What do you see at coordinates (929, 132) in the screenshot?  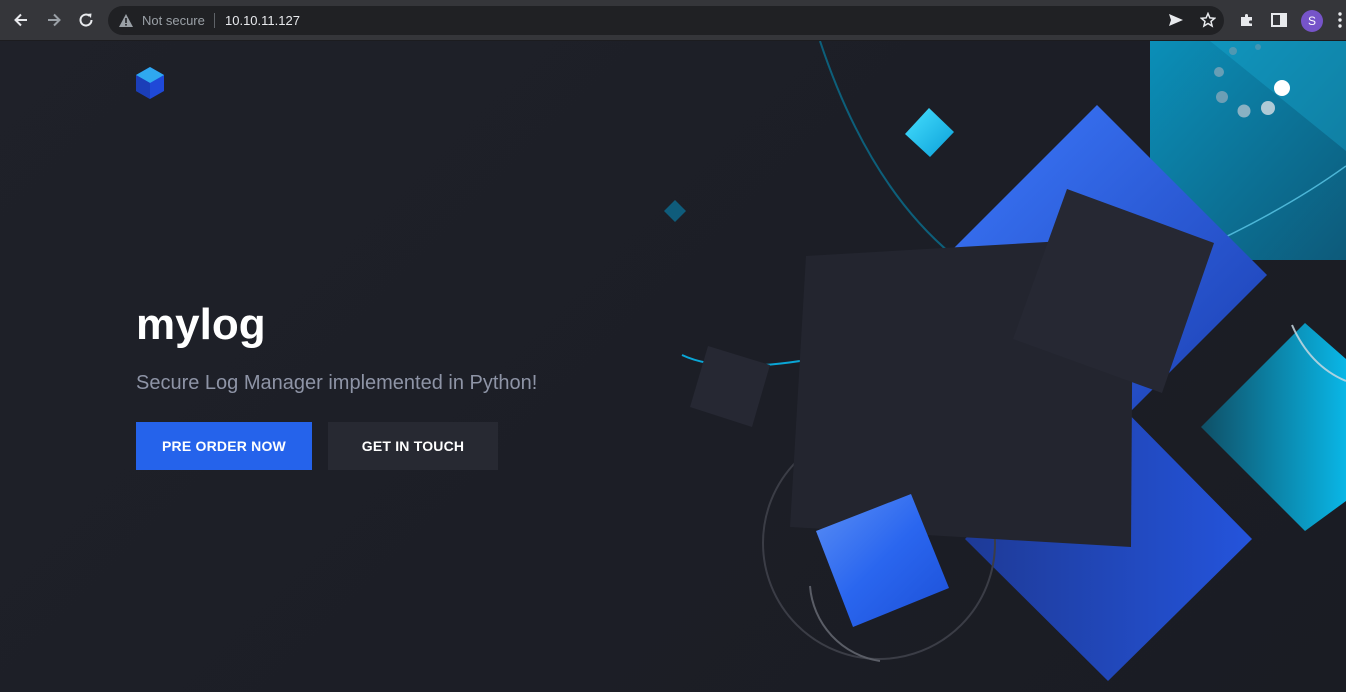 I see `cyan-gem` at bounding box center [929, 132].